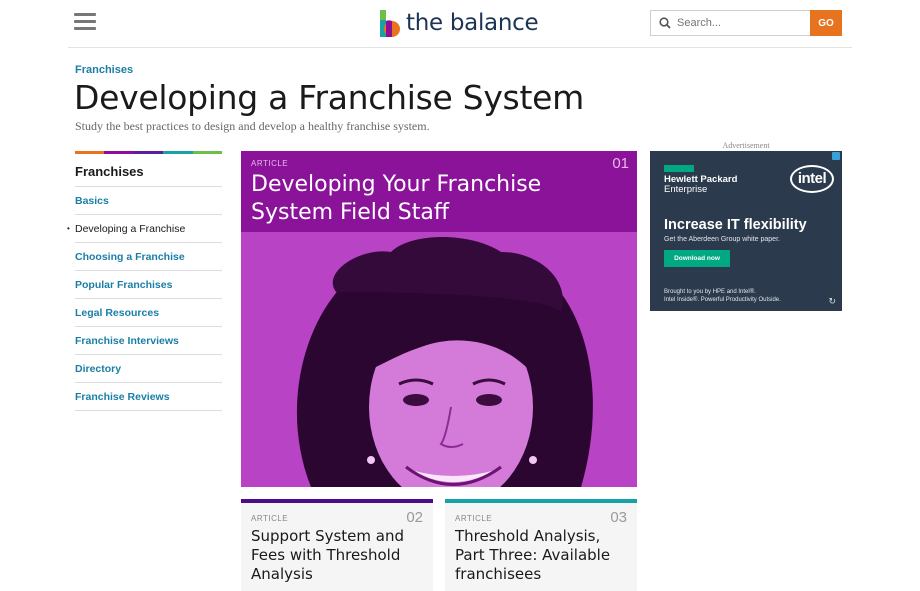 Image resolution: width=920 pixels, height=591 pixels. I want to click on logo-mark-icon, so click(390, 23).